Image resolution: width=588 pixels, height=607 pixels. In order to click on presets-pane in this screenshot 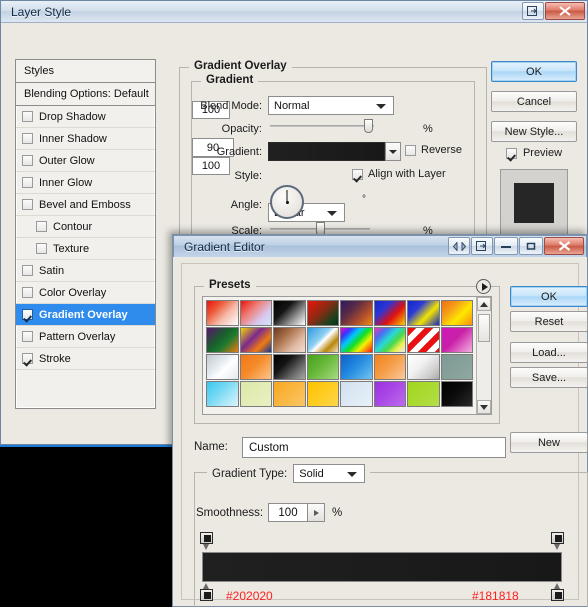, I will do `click(347, 355)`.